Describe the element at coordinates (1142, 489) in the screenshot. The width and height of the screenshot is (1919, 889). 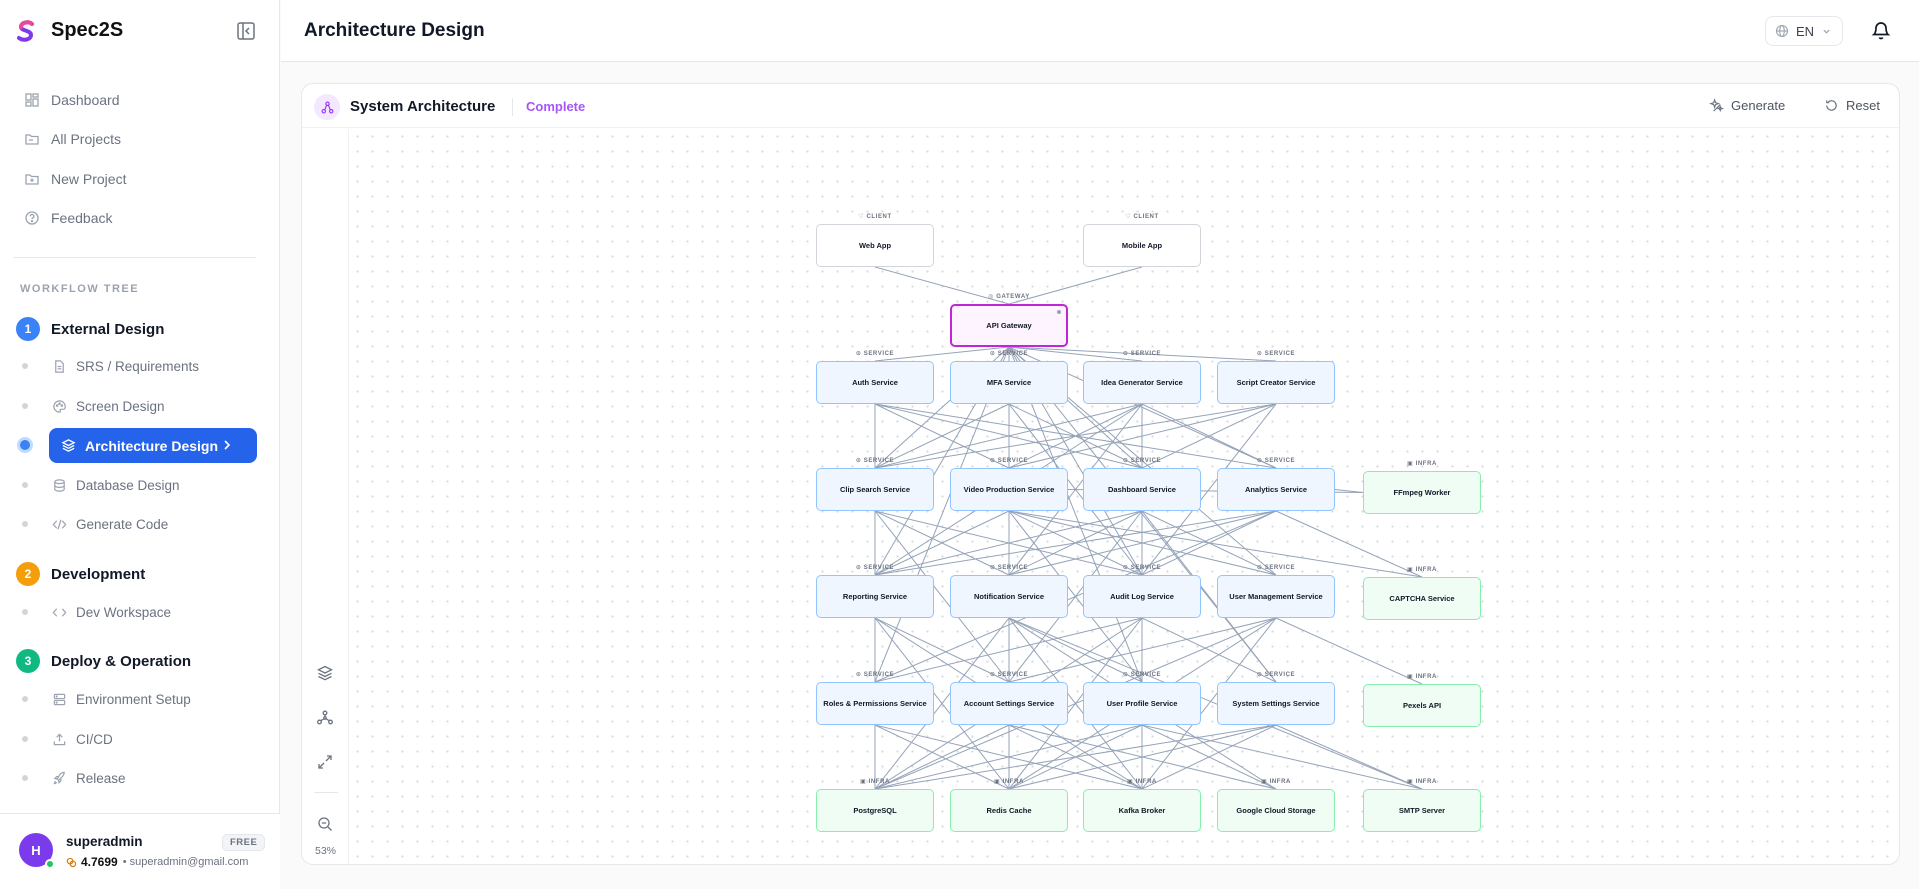
I see `node-dash: Dashboard Service` at that location.